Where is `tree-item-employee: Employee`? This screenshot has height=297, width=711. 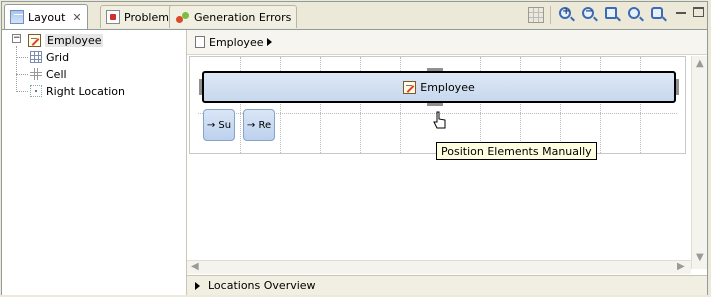 tree-item-employee: Employee is located at coordinates (66, 40).